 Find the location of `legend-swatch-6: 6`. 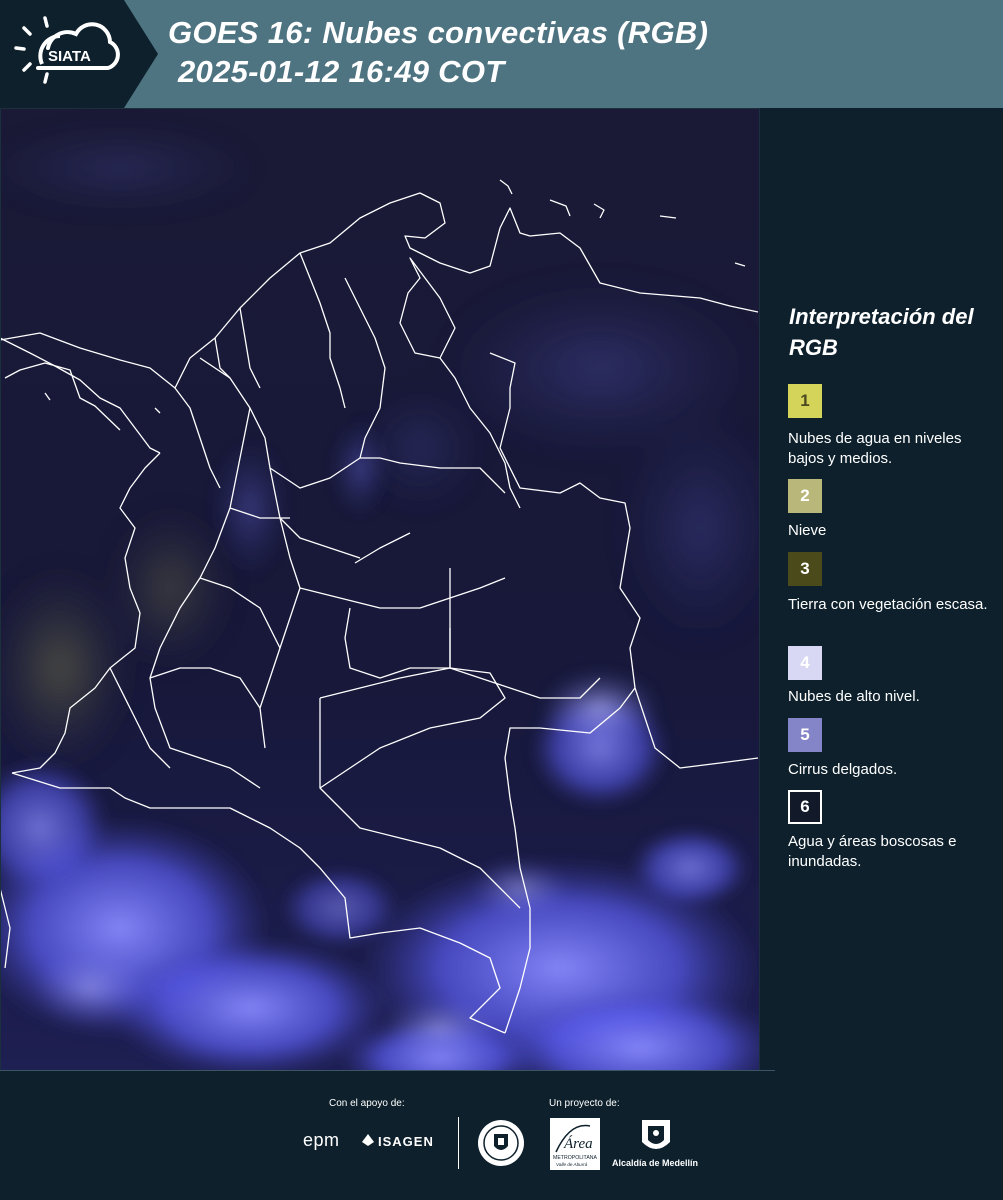

legend-swatch-6: 6 is located at coordinates (805, 807).